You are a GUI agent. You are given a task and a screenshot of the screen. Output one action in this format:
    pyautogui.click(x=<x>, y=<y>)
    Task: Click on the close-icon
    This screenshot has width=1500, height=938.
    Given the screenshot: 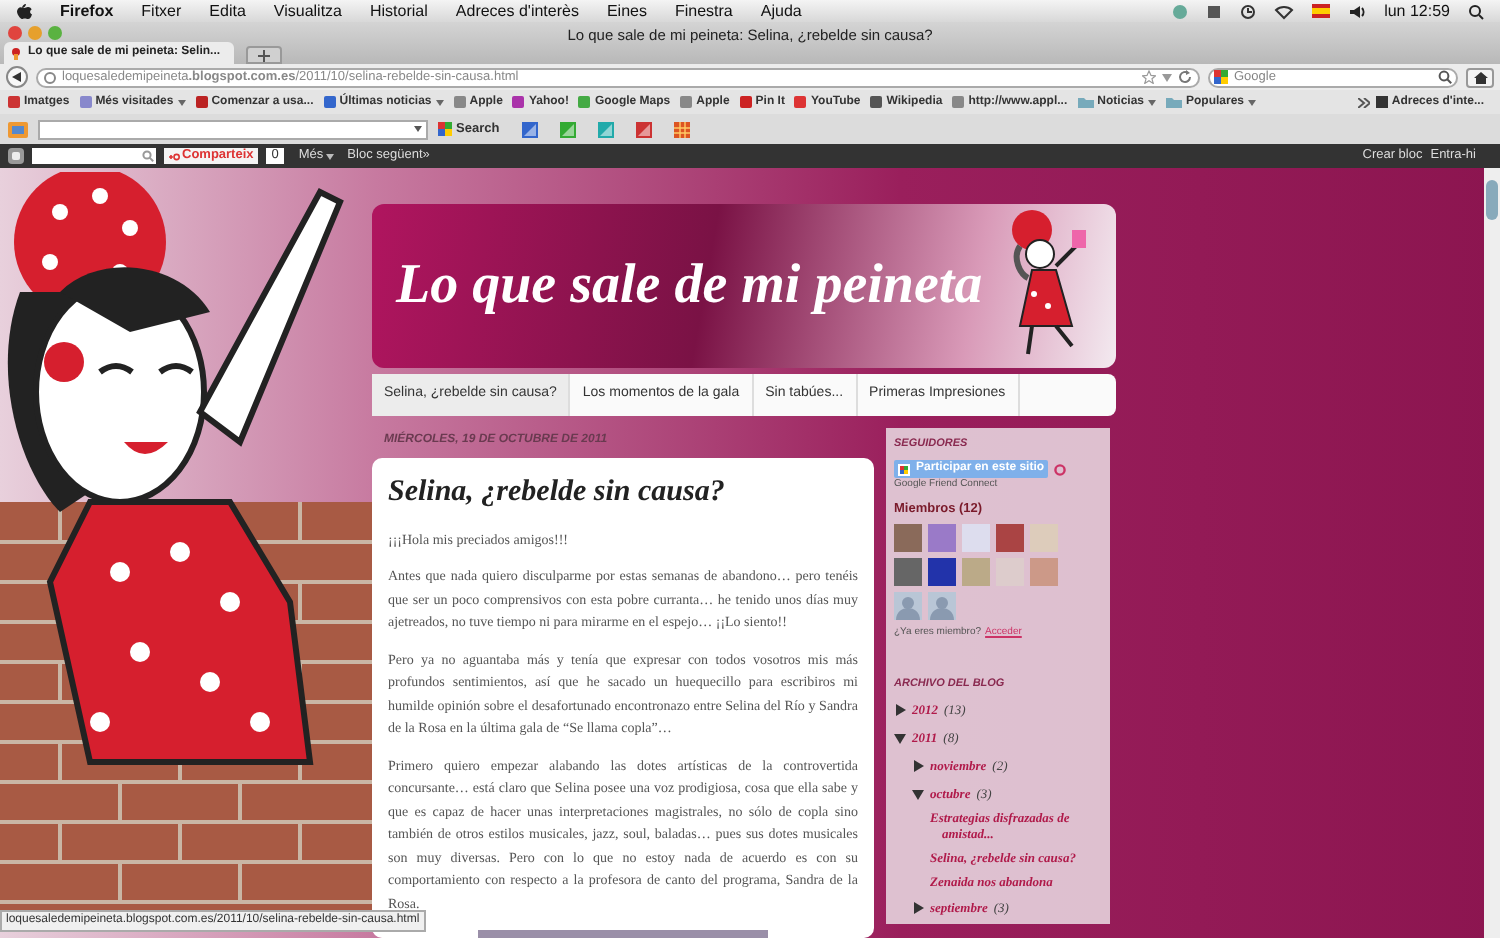 What is the action you would take?
    pyautogui.click(x=15, y=33)
    